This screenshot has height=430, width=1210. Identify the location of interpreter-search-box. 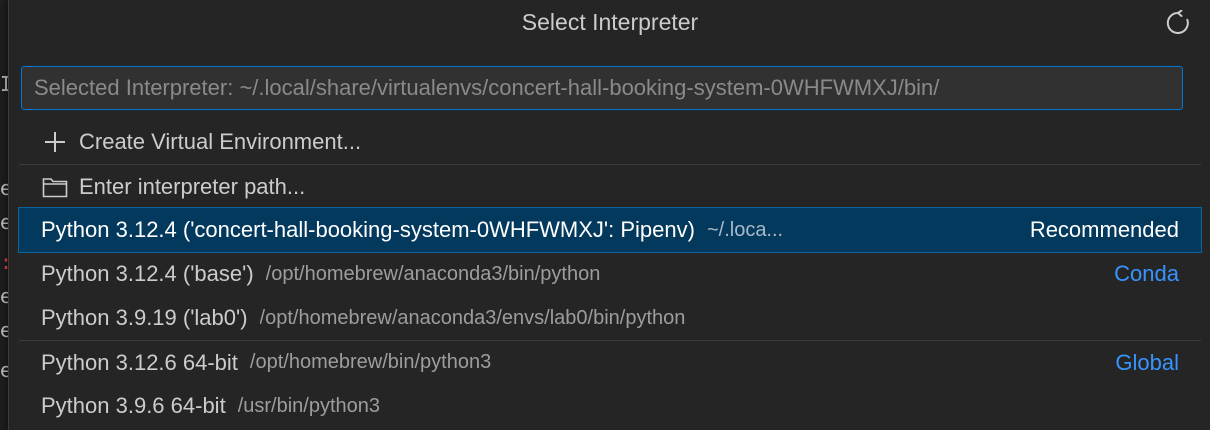
(602, 88).